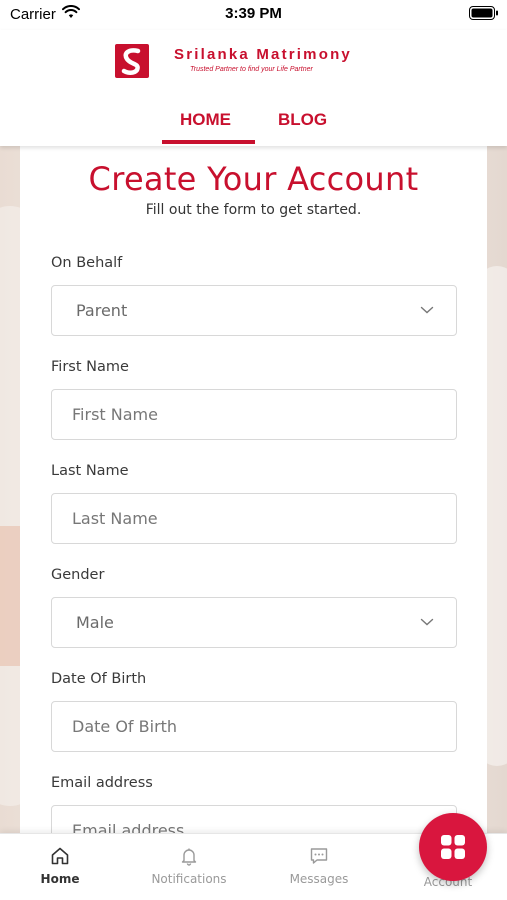 Image resolution: width=507 pixels, height=900 pixels. I want to click on bottom-tab-notifications-label: Notifications, so click(189, 879).